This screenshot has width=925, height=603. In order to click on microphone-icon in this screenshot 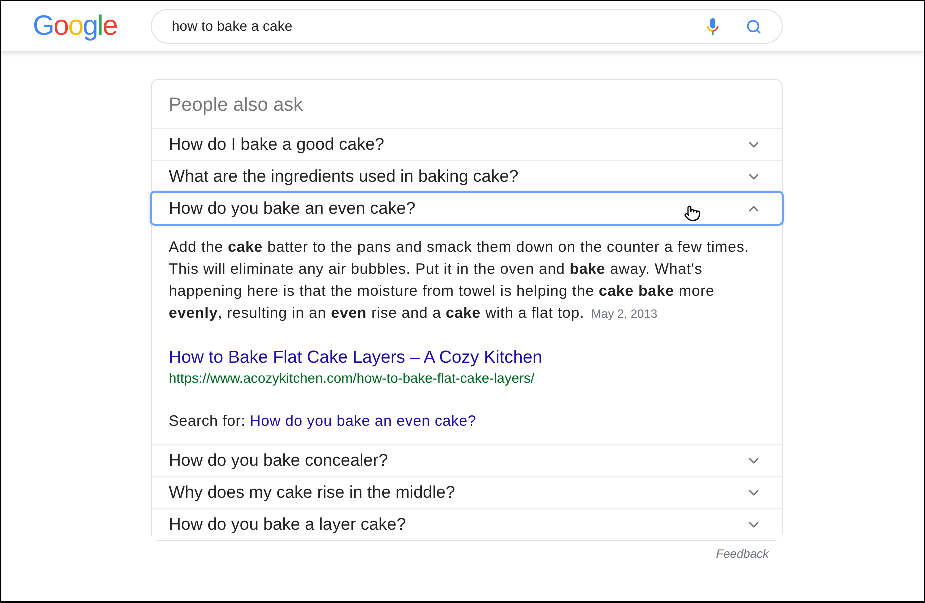, I will do `click(713, 27)`.